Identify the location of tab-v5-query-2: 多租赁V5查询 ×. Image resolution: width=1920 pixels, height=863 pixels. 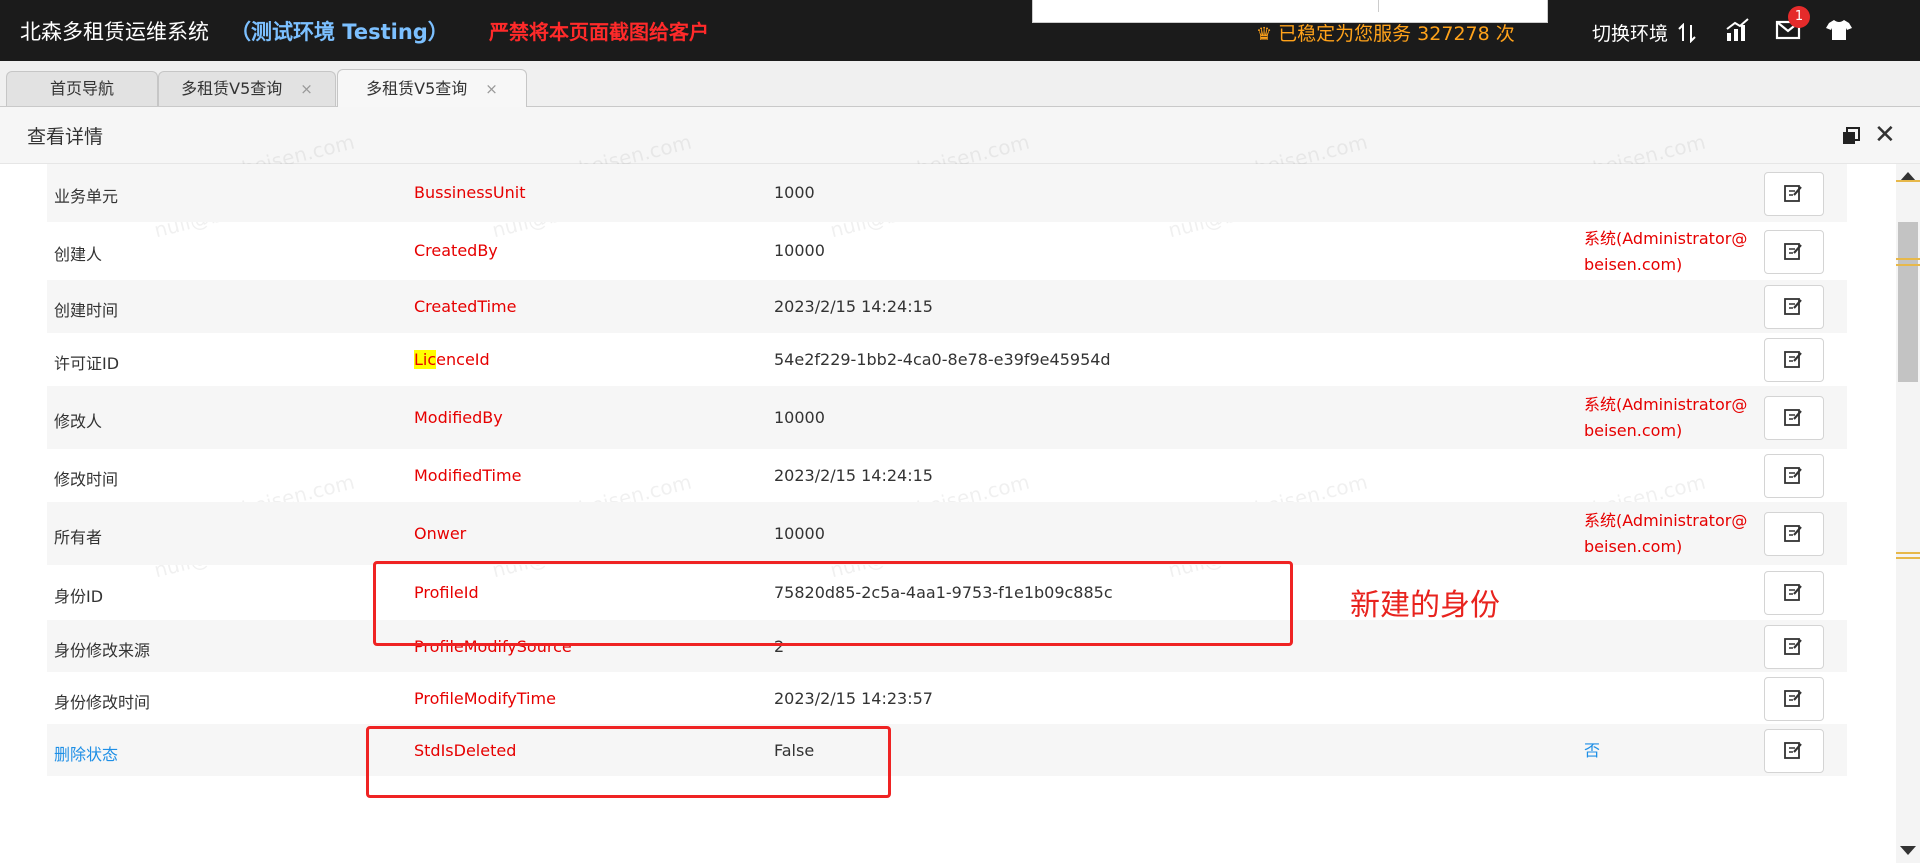
(432, 88).